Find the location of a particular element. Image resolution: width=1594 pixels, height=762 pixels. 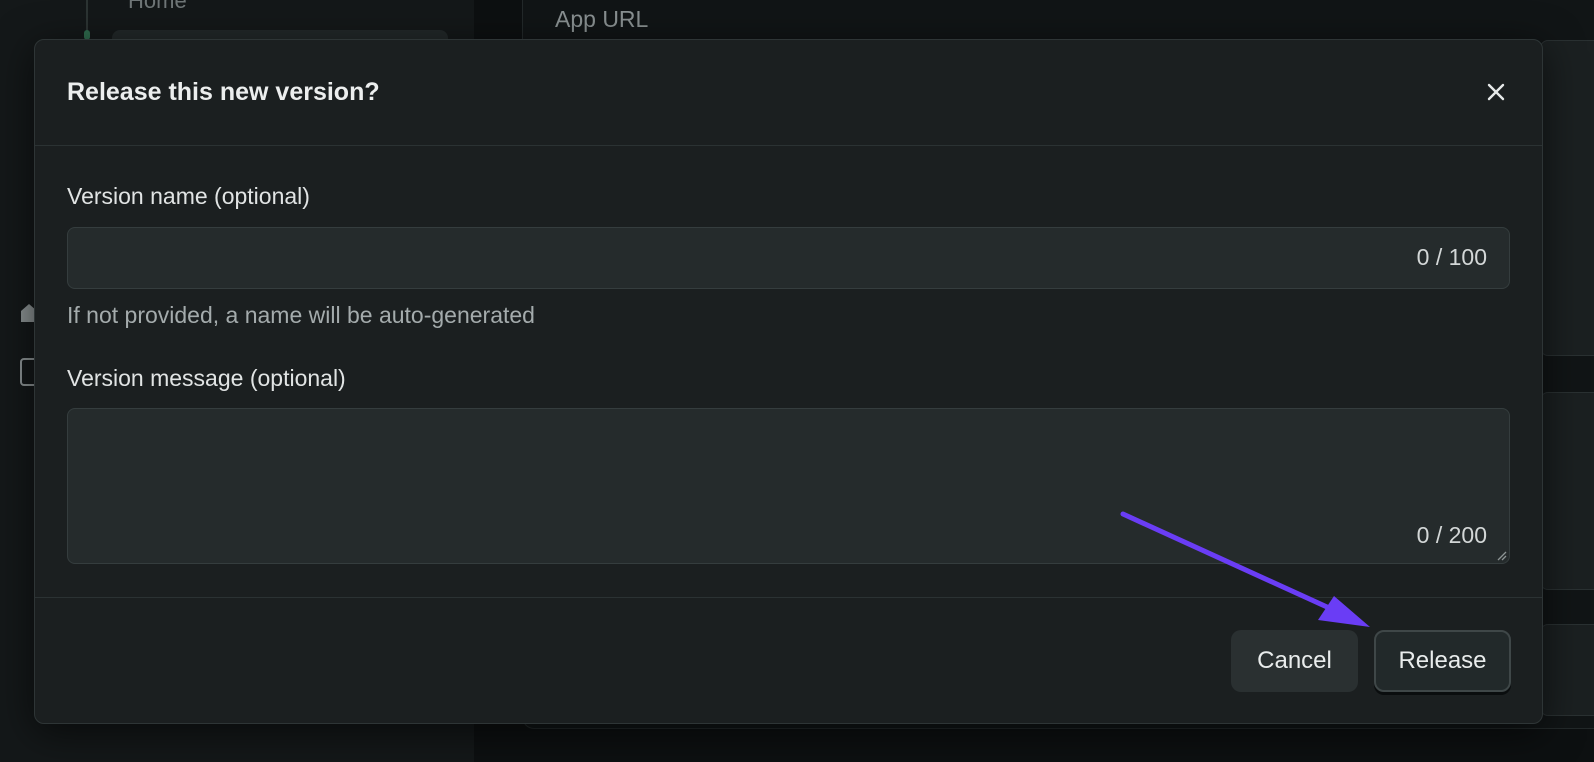

dialog-header: Release this new version? is located at coordinates (788, 93).